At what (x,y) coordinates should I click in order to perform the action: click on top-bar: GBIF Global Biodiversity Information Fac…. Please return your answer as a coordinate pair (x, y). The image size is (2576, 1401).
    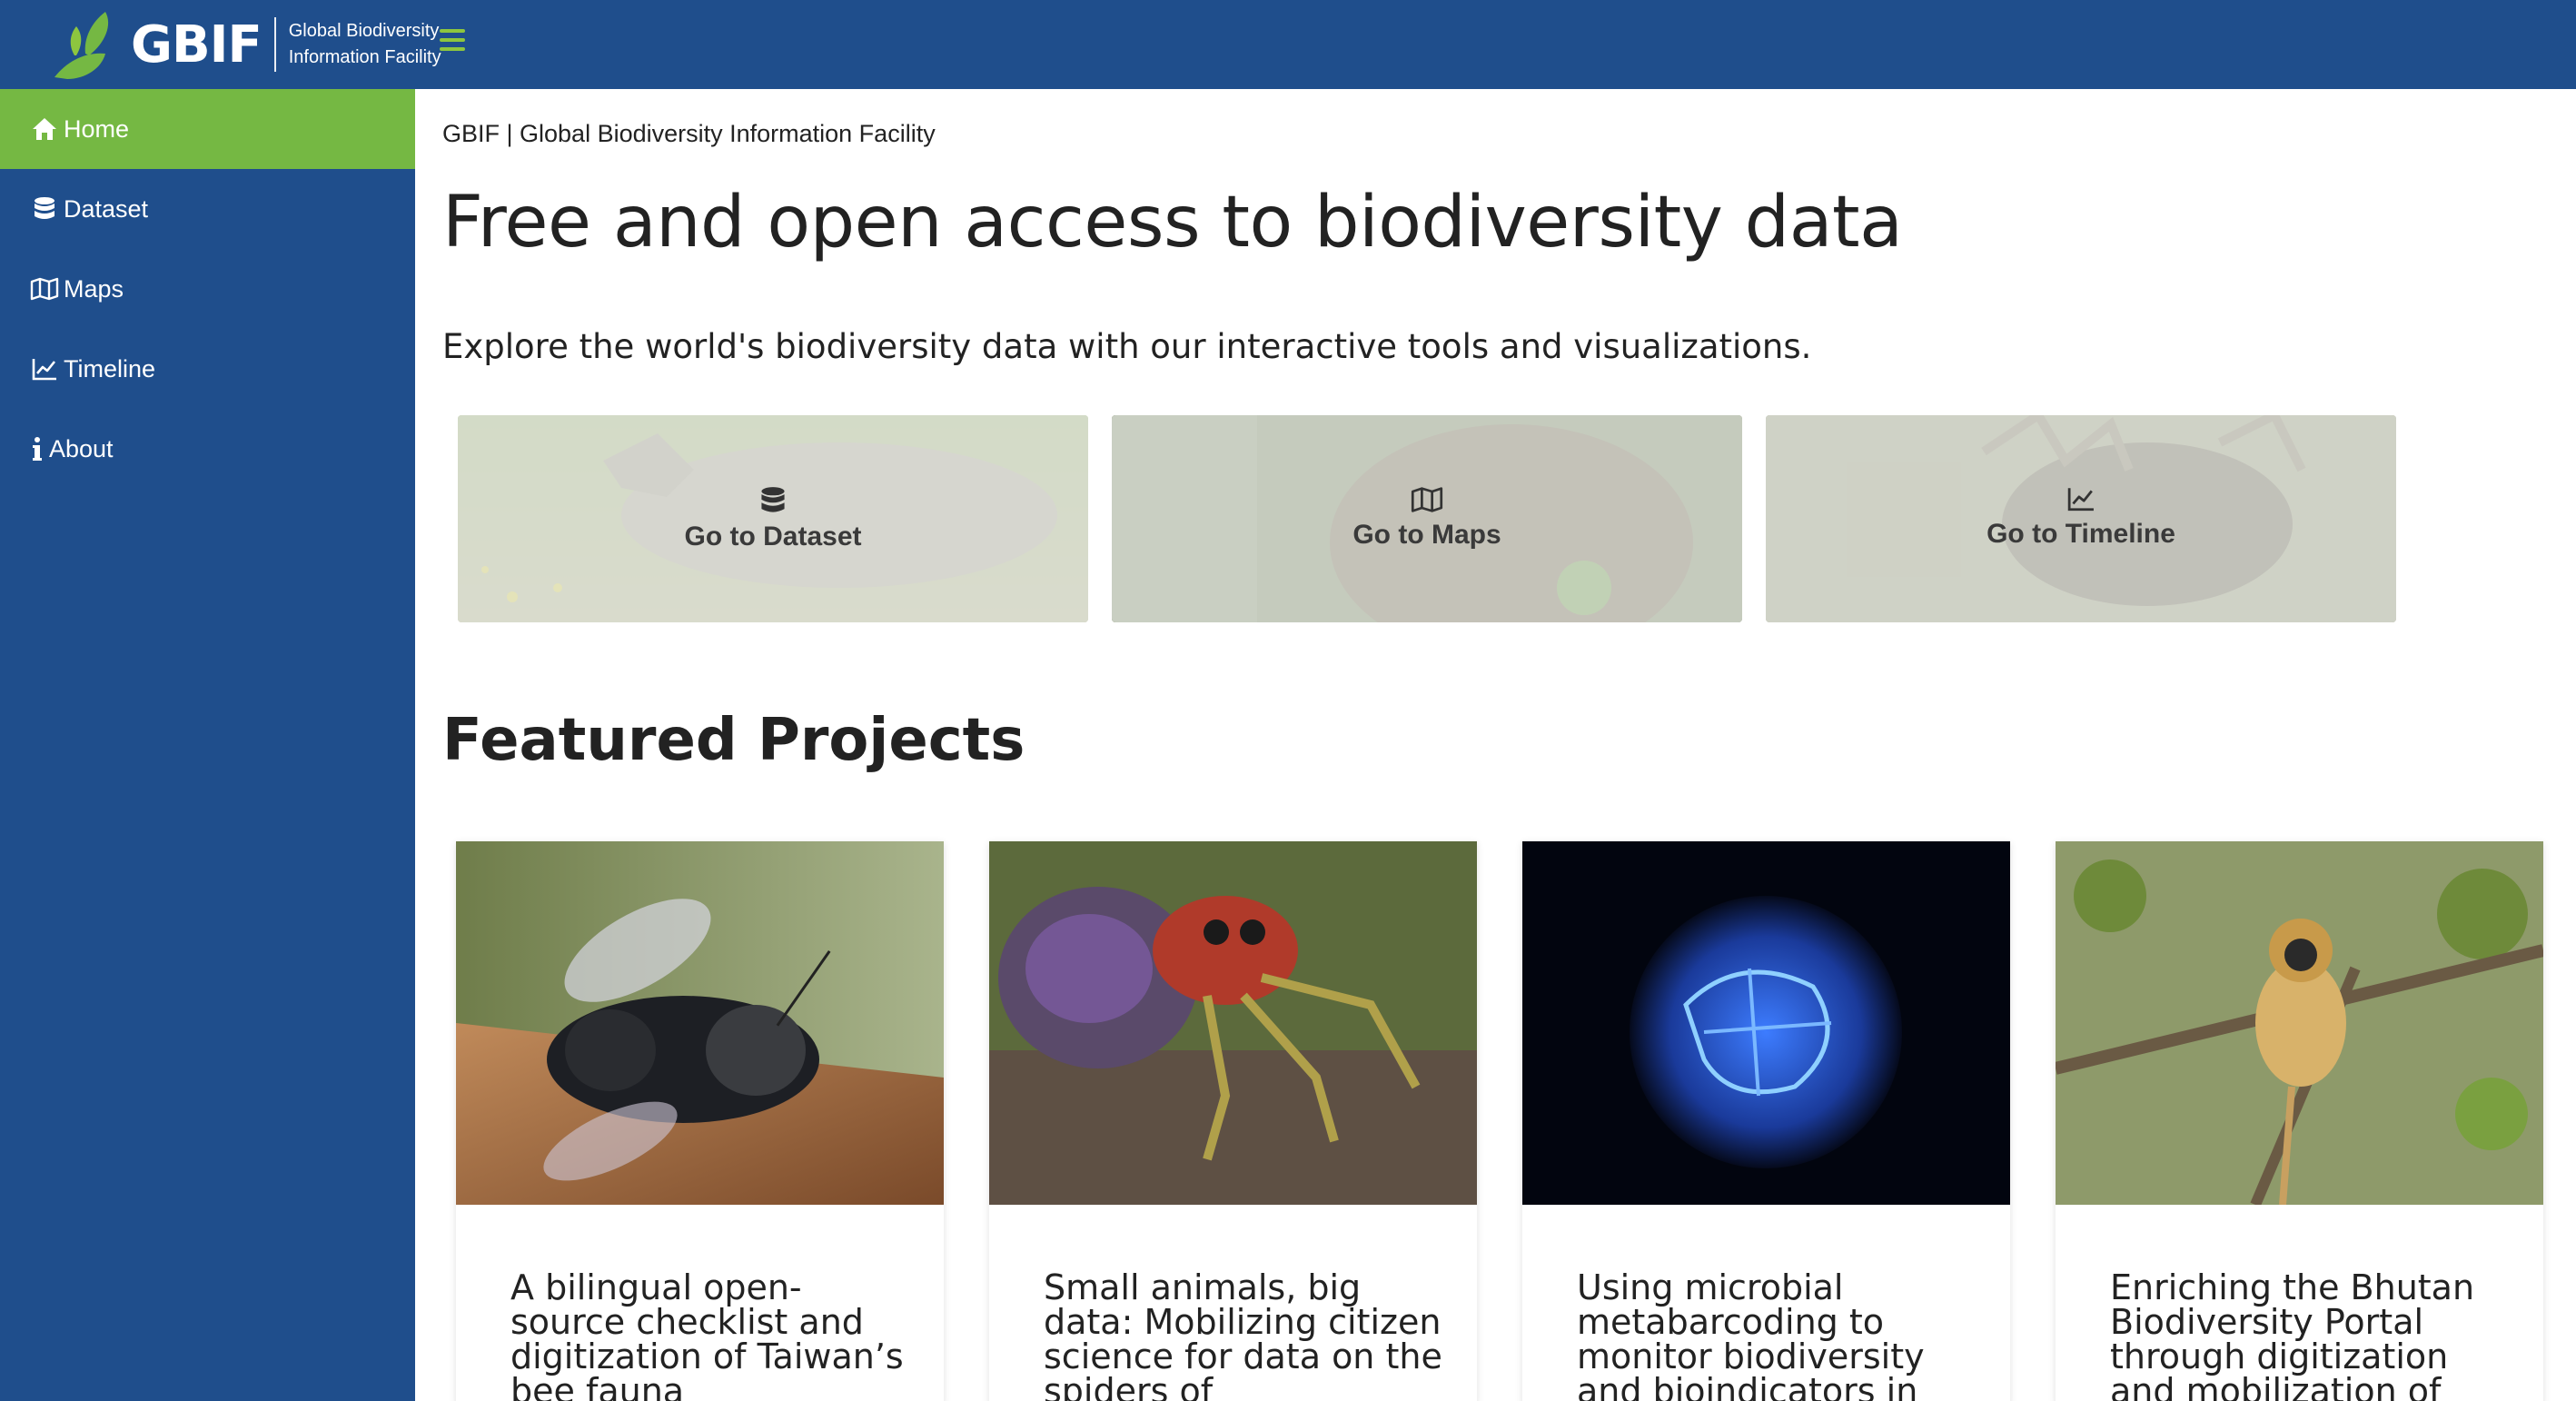
    Looking at the image, I should click on (1288, 45).